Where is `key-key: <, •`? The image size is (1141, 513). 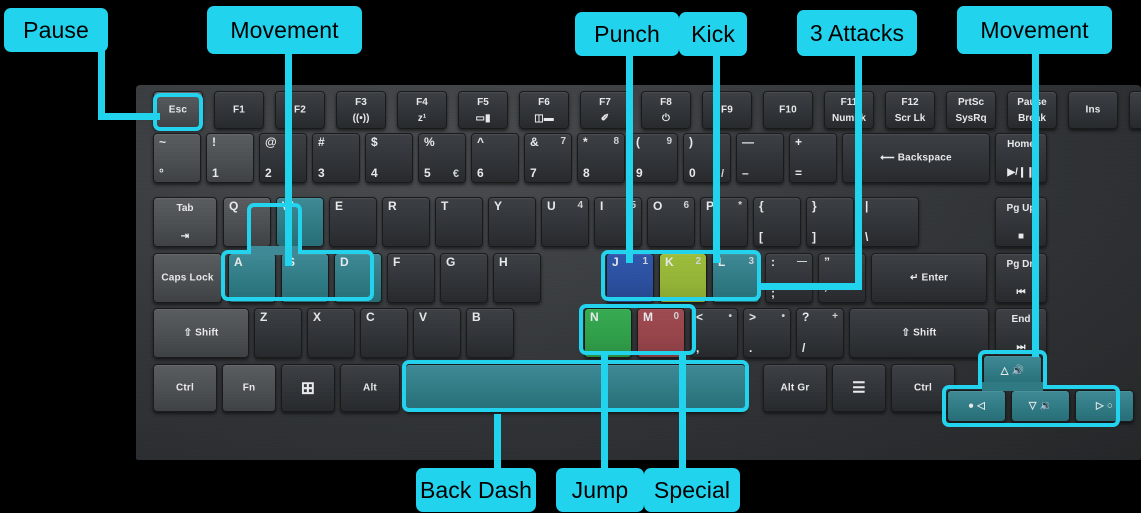 key-key: <, • is located at coordinates (714, 333).